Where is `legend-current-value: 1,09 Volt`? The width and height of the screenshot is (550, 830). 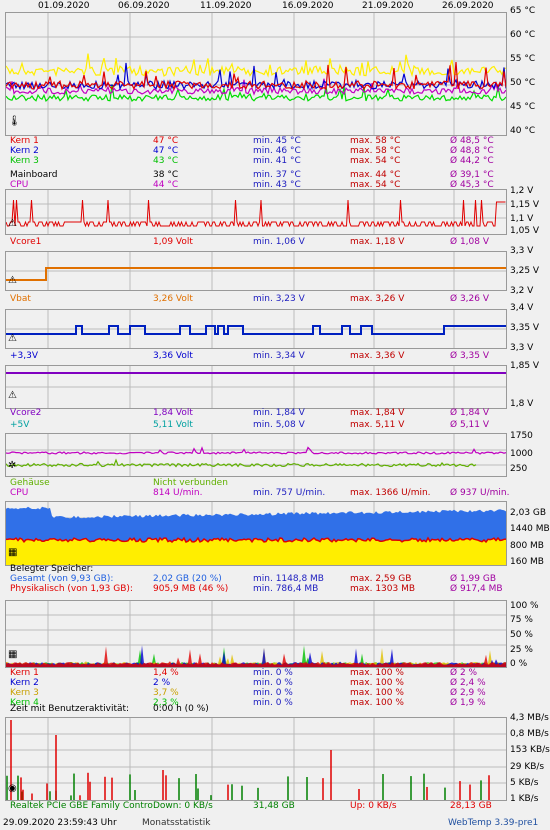 legend-current-value: 1,09 Volt is located at coordinates (173, 242).